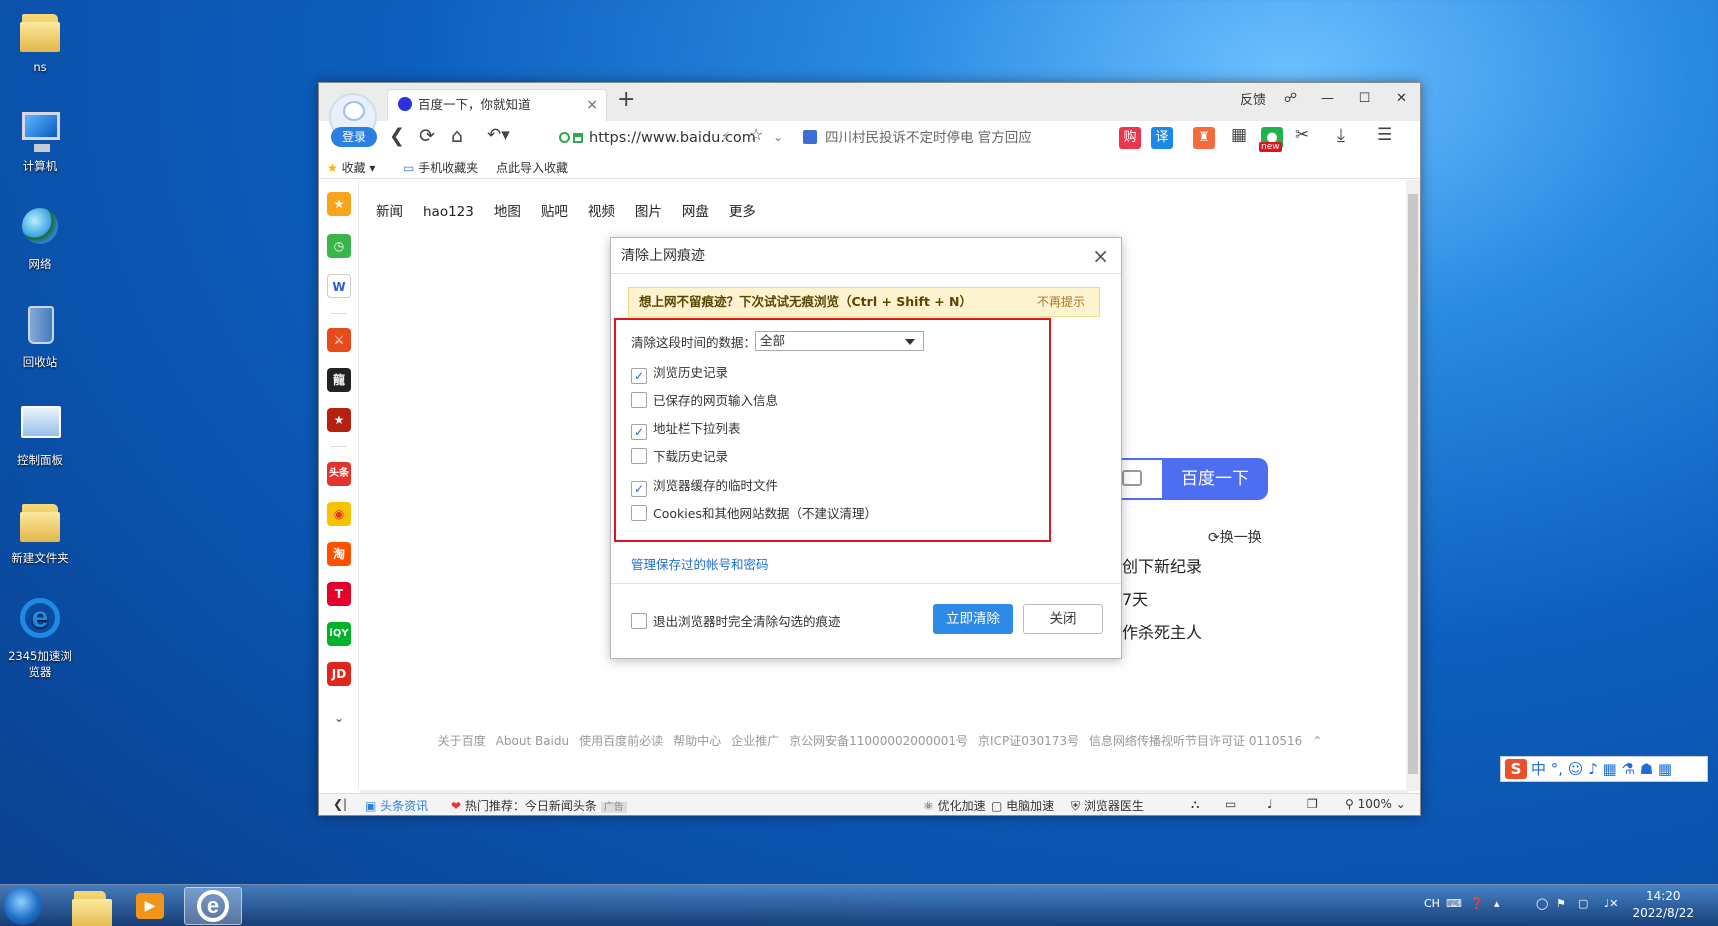  Describe the element at coordinates (1230, 804) in the screenshot. I see `vr-icon: ▭` at that location.